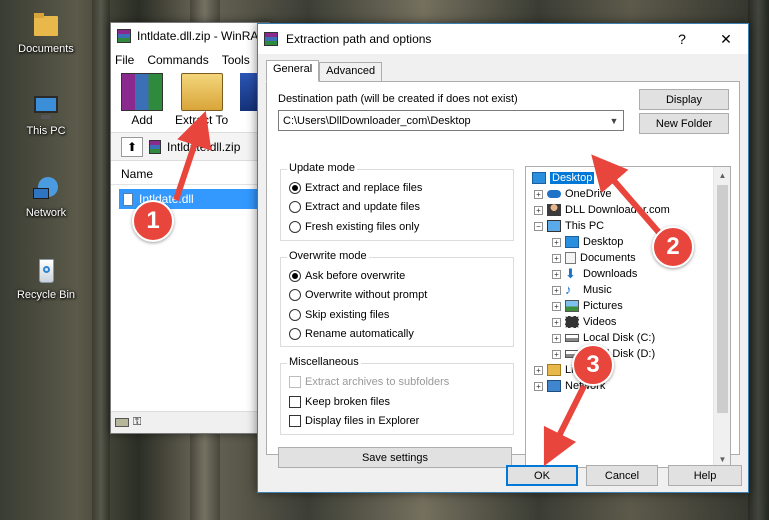  What do you see at coordinates (758, 260) in the screenshot?
I see `tree-trunk-decoration` at bounding box center [758, 260].